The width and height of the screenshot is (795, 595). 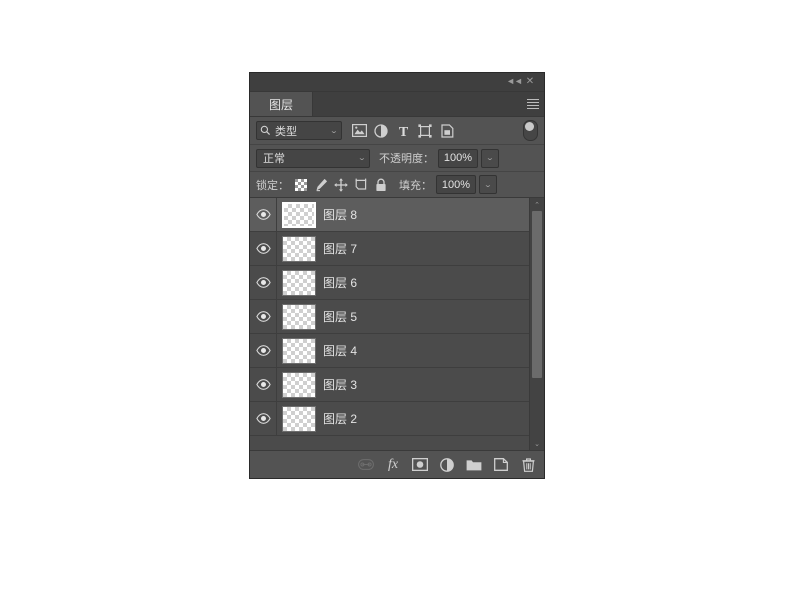 I want to click on new-group-button, so click(x=474, y=465).